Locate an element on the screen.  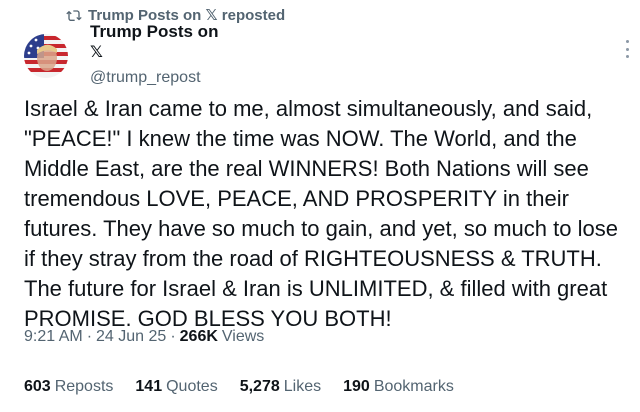
tweet-meta: 9:21 AM · 24 Jun 25 · 266K Views is located at coordinates (144, 337).